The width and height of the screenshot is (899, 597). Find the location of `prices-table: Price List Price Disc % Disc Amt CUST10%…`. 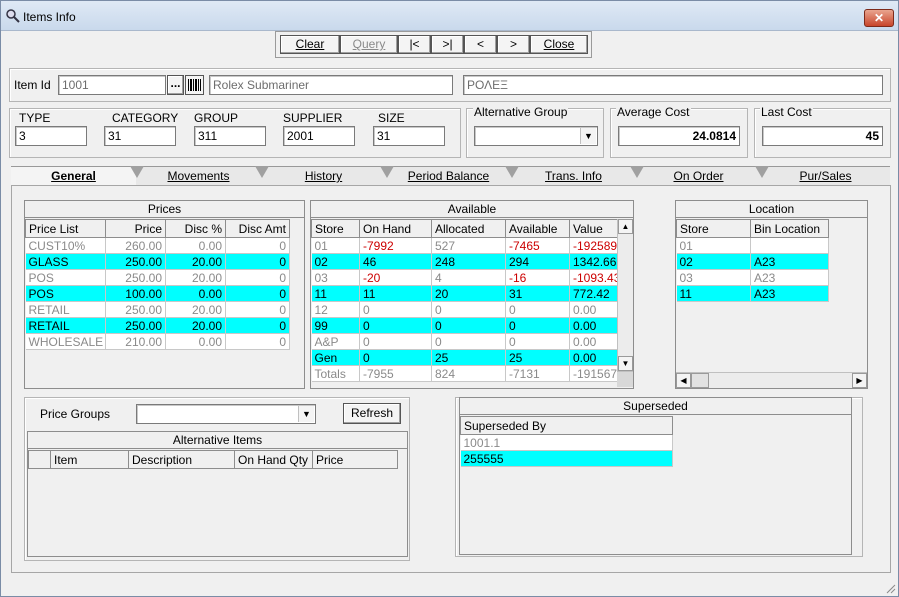

prices-table: Price List Price Disc % Disc Amt CUST10%… is located at coordinates (157, 284).